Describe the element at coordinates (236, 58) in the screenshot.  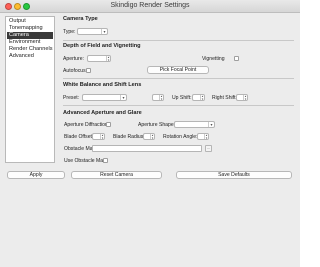
I see `vignetting-checkbox` at that location.